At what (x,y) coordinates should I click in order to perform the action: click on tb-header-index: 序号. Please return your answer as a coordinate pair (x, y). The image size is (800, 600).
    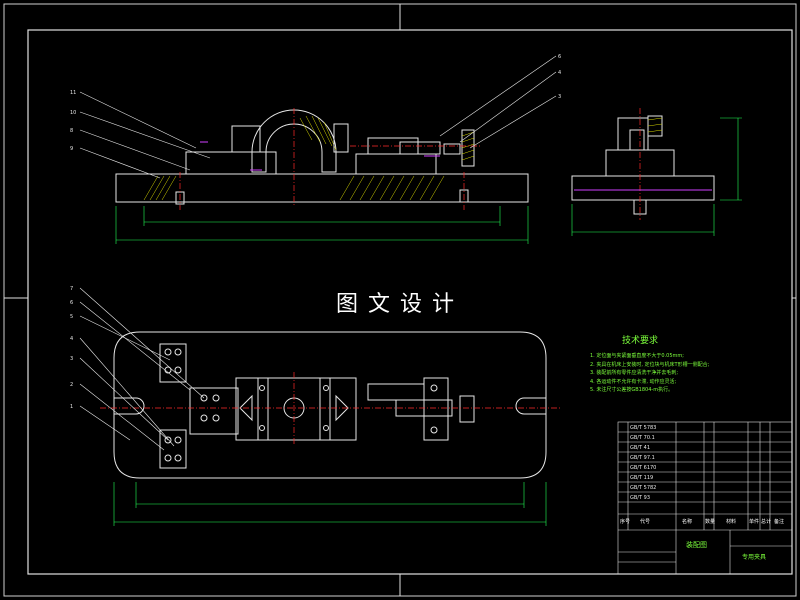
    Looking at the image, I should click on (625, 522).